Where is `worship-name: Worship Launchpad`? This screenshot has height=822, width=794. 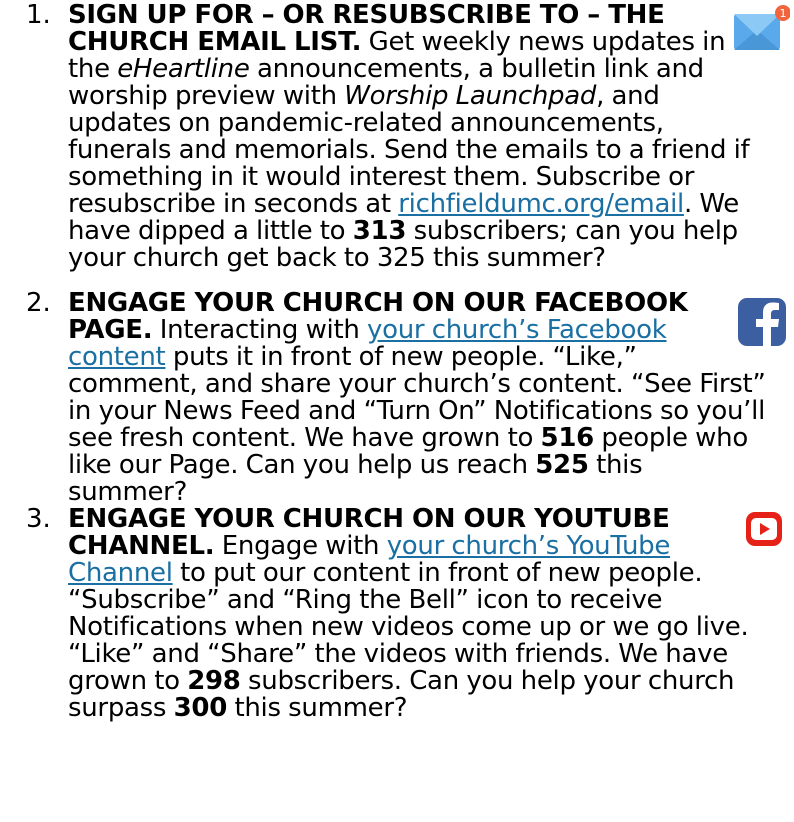 worship-name: Worship Launchpad is located at coordinates (470, 96).